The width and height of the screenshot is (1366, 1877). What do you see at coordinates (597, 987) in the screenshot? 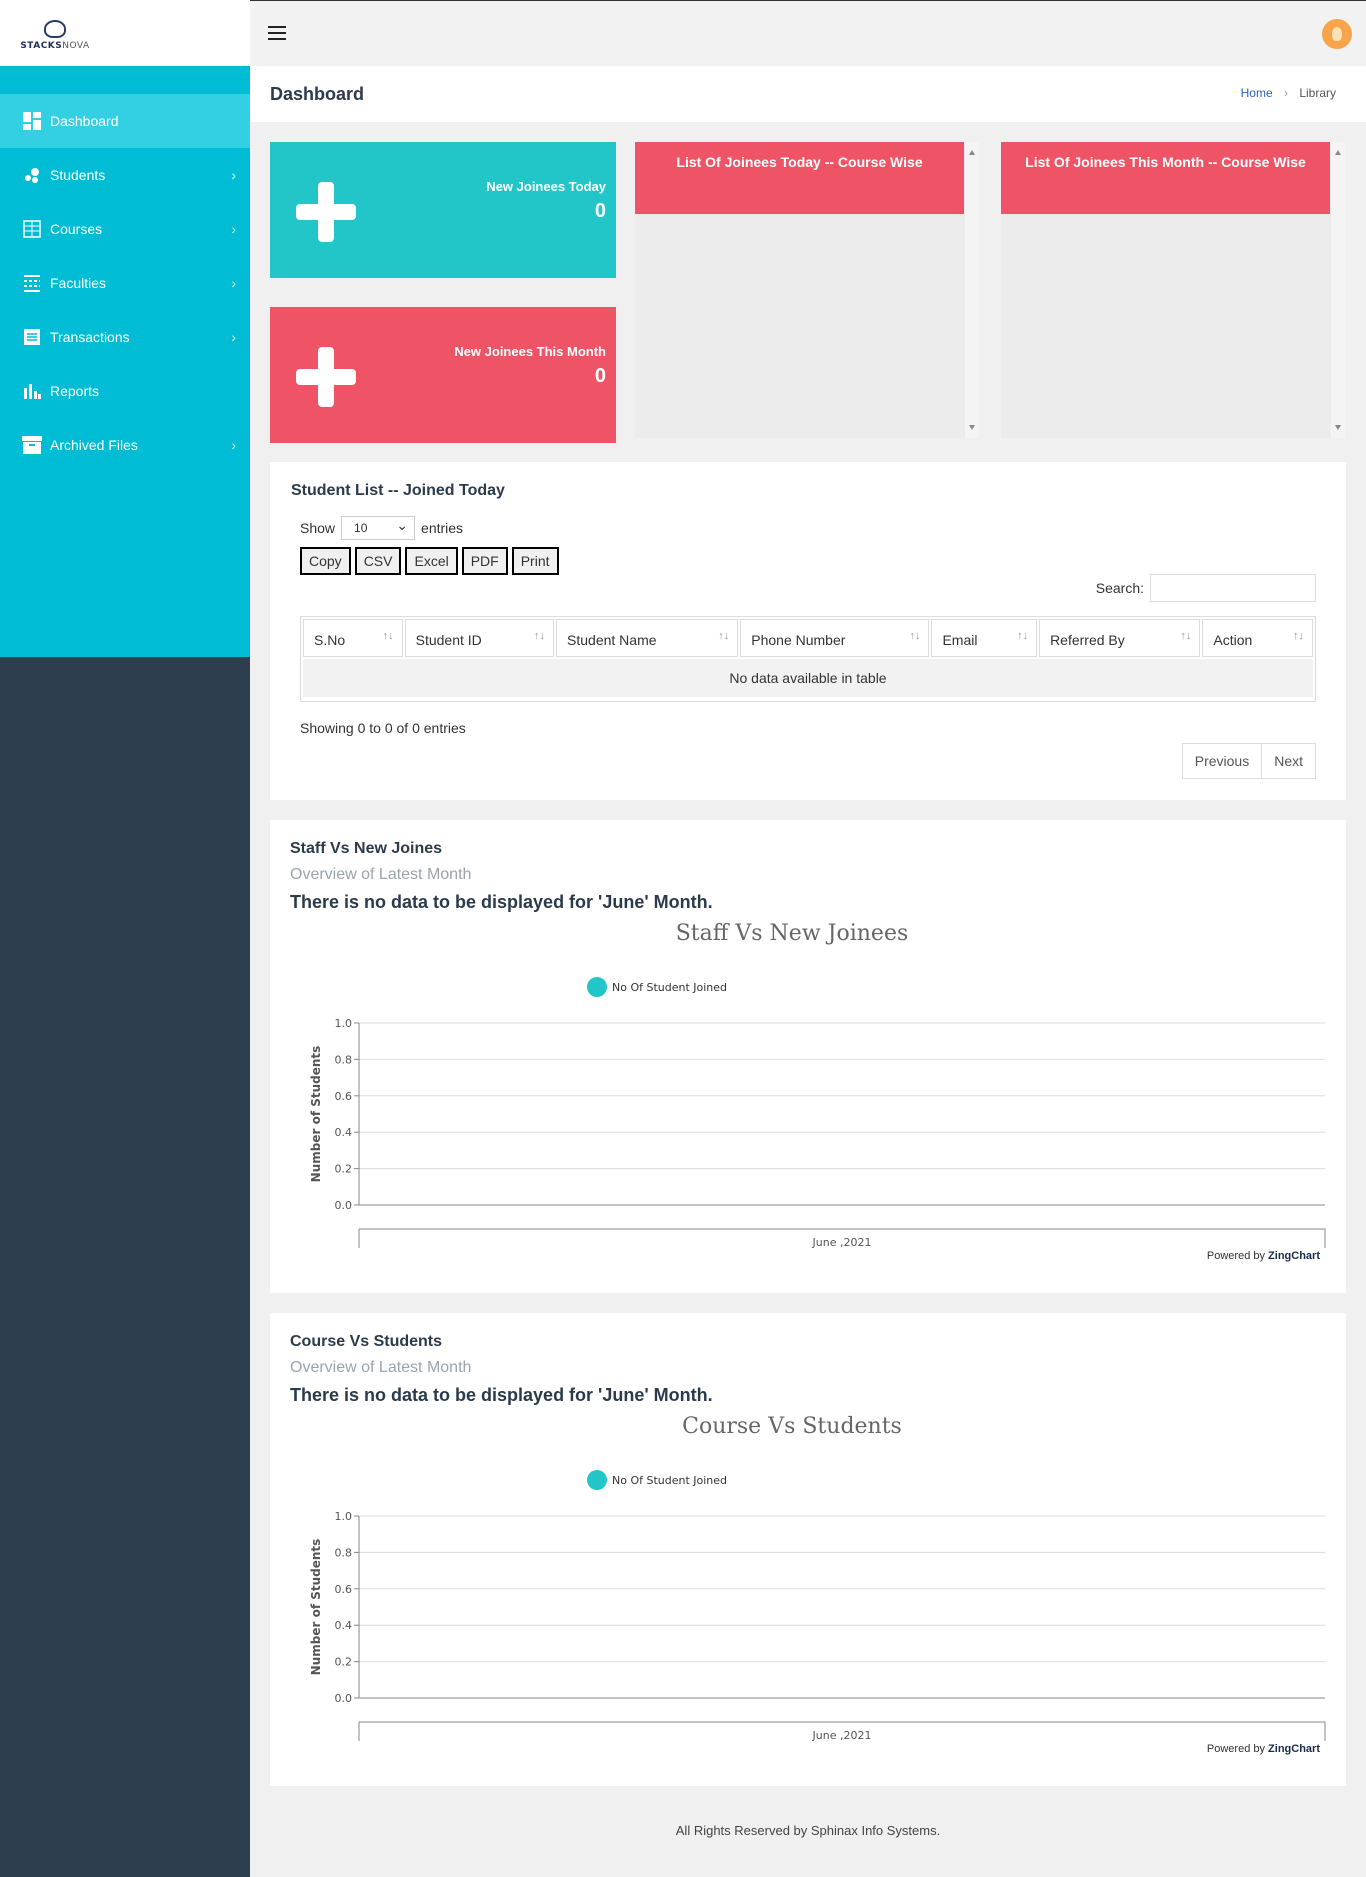
I see `legend-marker` at bounding box center [597, 987].